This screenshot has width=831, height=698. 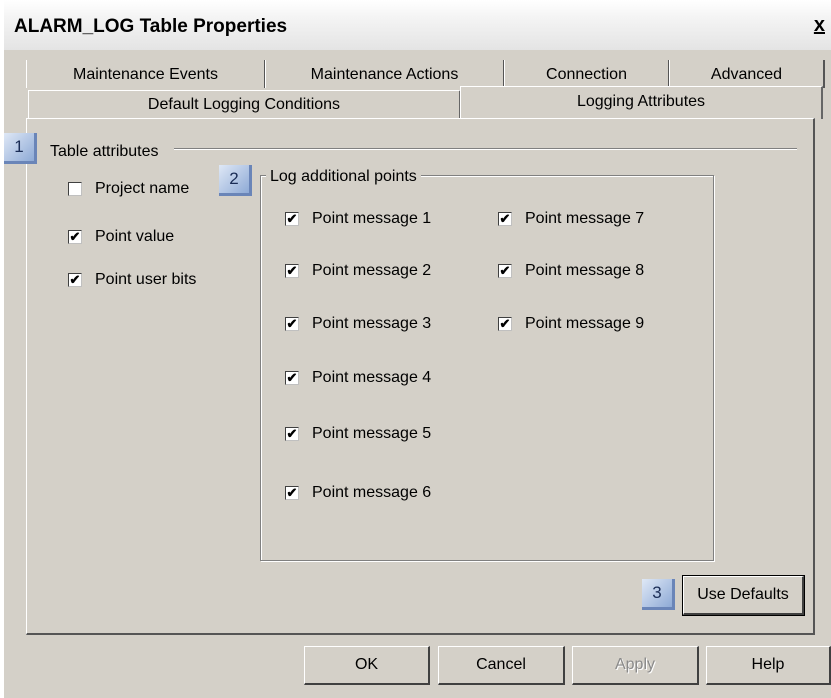 What do you see at coordinates (585, 218) in the screenshot?
I see `checkbox-label: Point message 7` at bounding box center [585, 218].